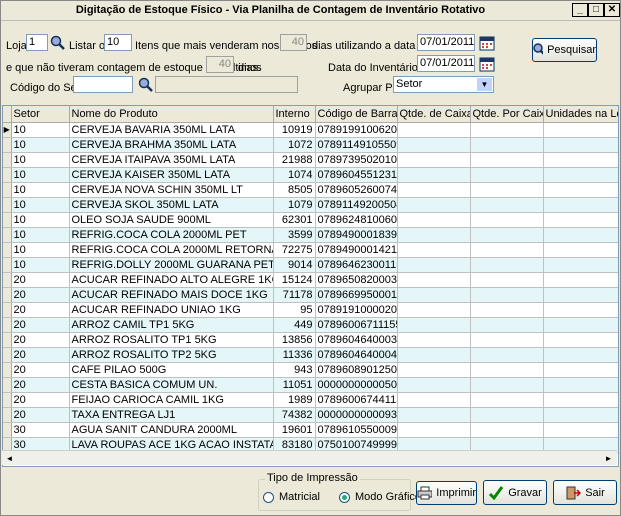 The height and width of the screenshot is (516, 621). What do you see at coordinates (294, 385) in the screenshot?
I see `cell-interno: 11051` at bounding box center [294, 385].